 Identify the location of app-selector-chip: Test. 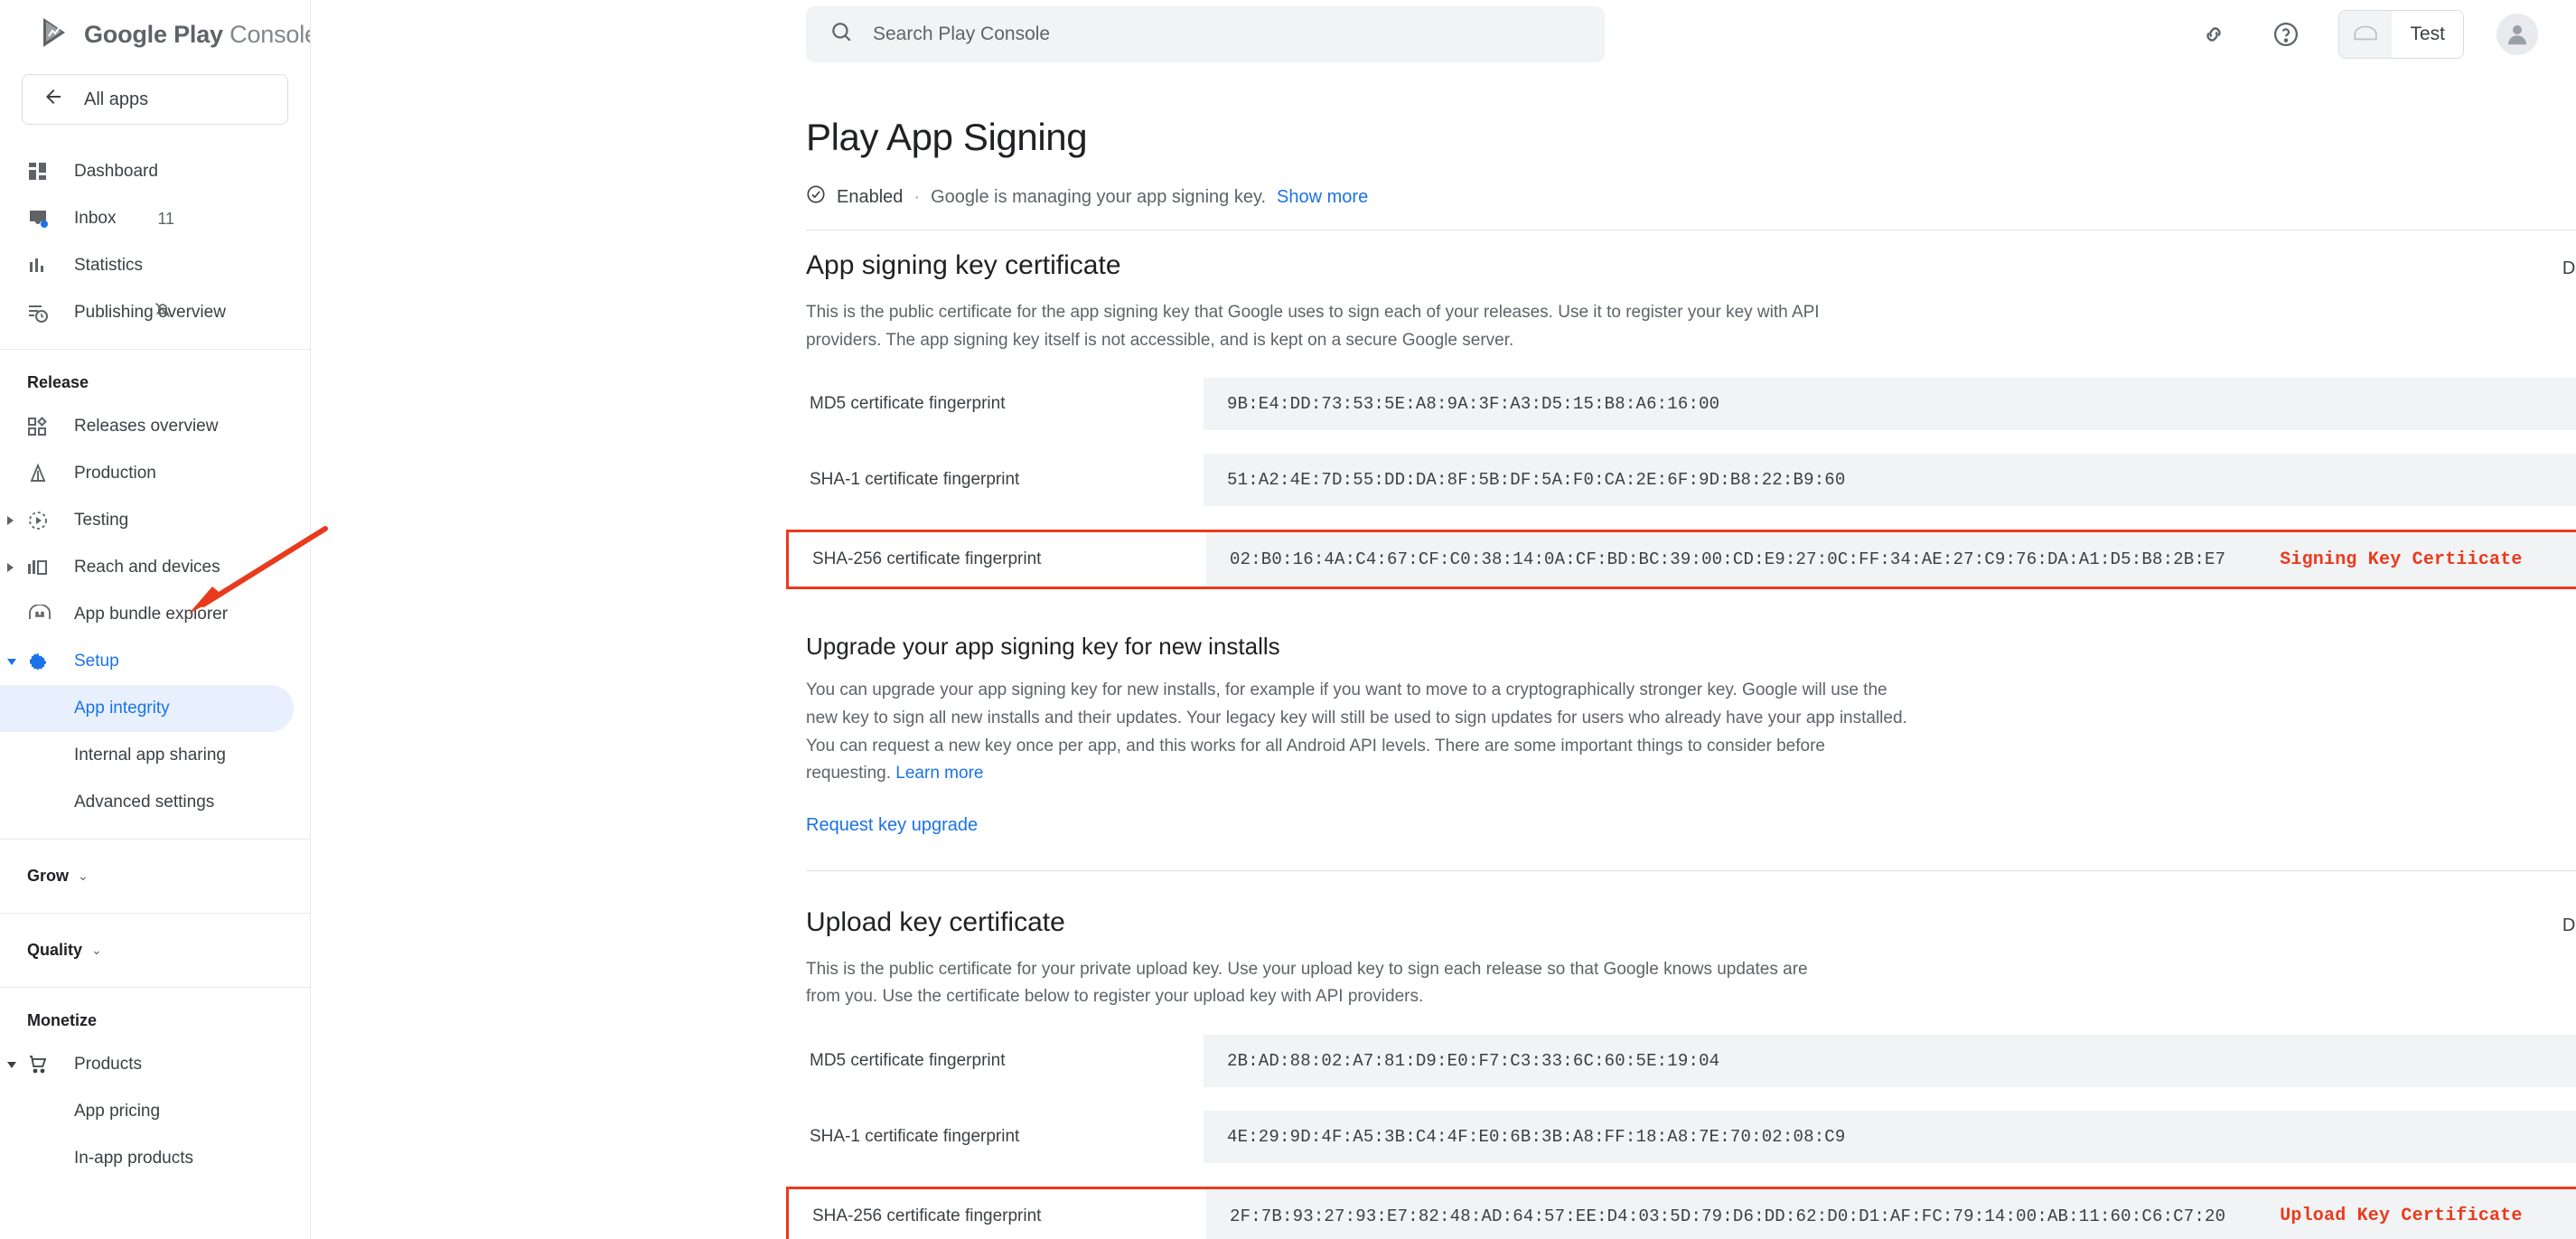
(2401, 34).